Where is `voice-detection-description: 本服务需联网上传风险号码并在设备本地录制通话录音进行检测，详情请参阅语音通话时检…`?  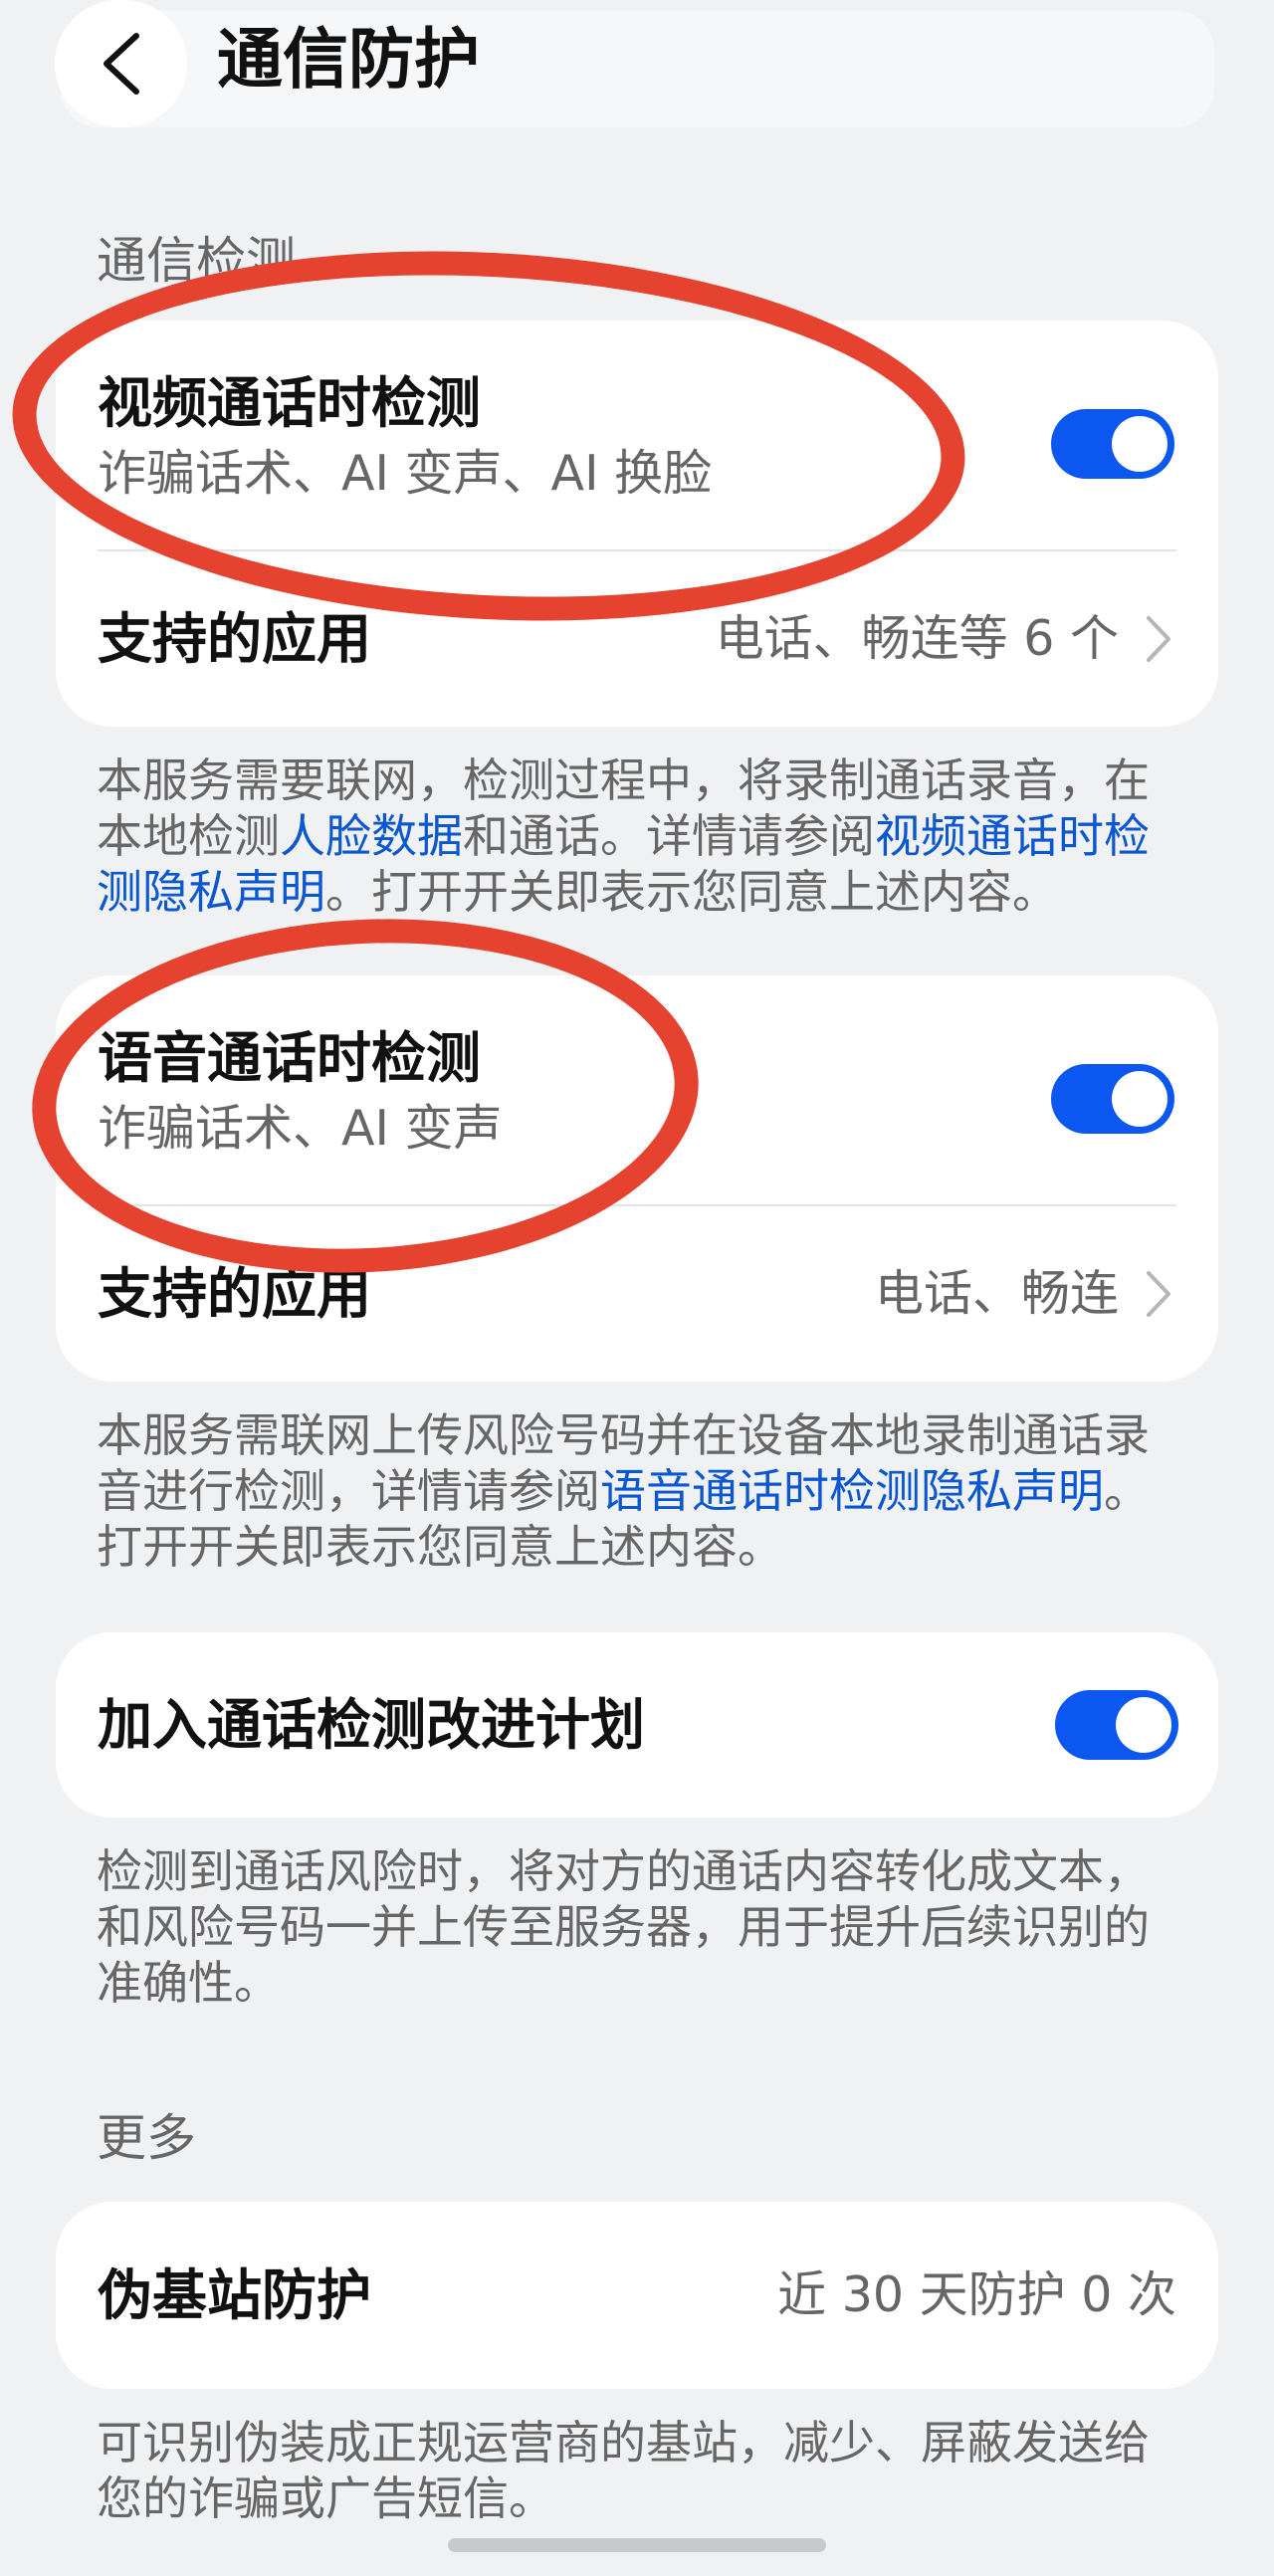
voice-detection-description: 本服务需联网上传风险号码并在设备本地录制通话录音进行检测，详情请参阅语音通话时检… is located at coordinates (644, 1491).